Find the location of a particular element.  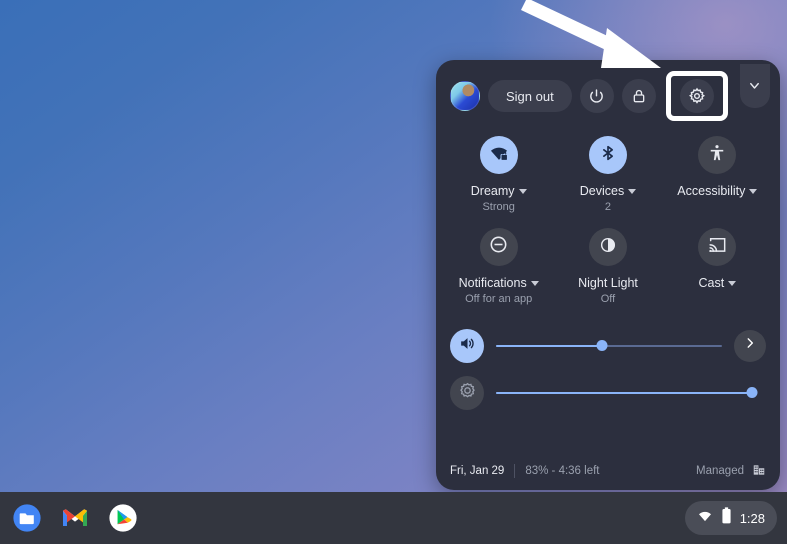

notifications-tile-icon-circle is located at coordinates (498, 247).